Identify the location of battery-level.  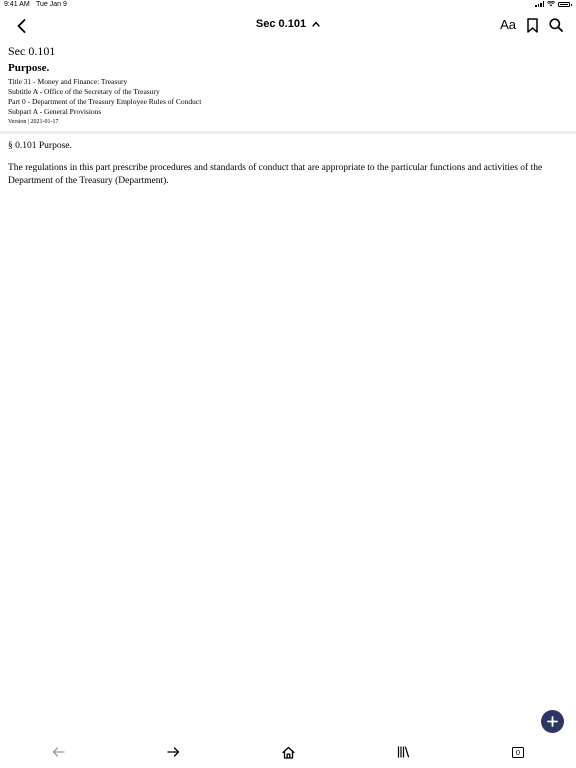
(564, 4).